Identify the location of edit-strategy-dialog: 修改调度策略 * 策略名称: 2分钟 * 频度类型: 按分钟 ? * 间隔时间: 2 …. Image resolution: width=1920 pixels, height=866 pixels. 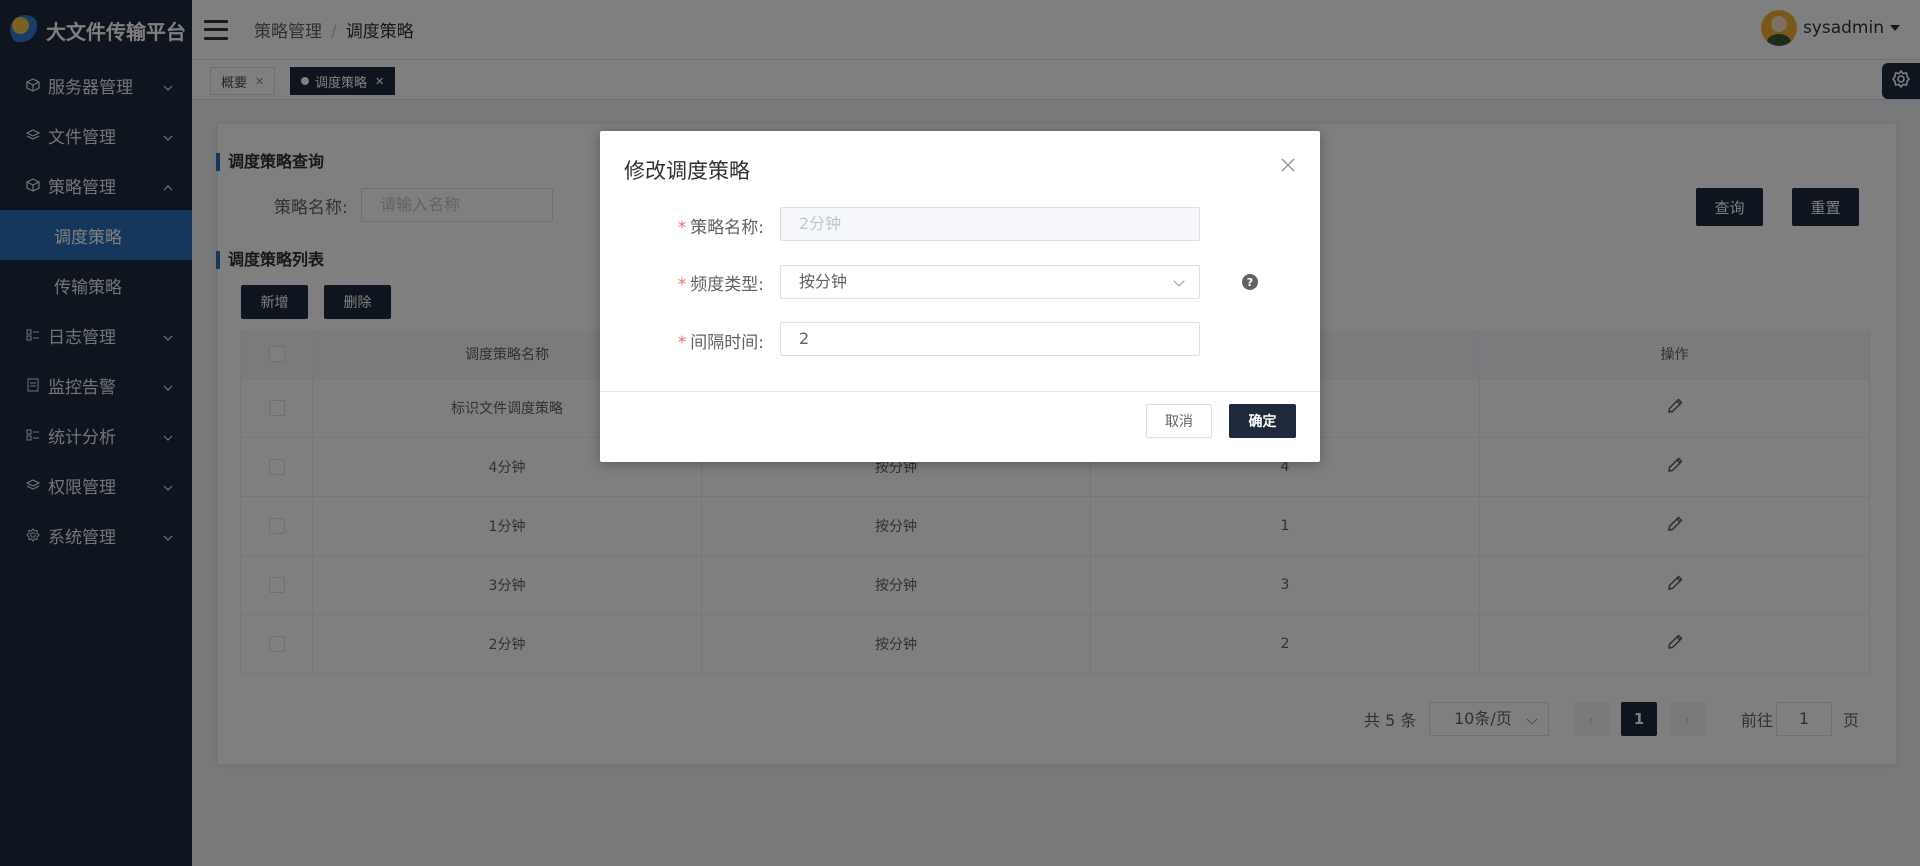
(960, 296).